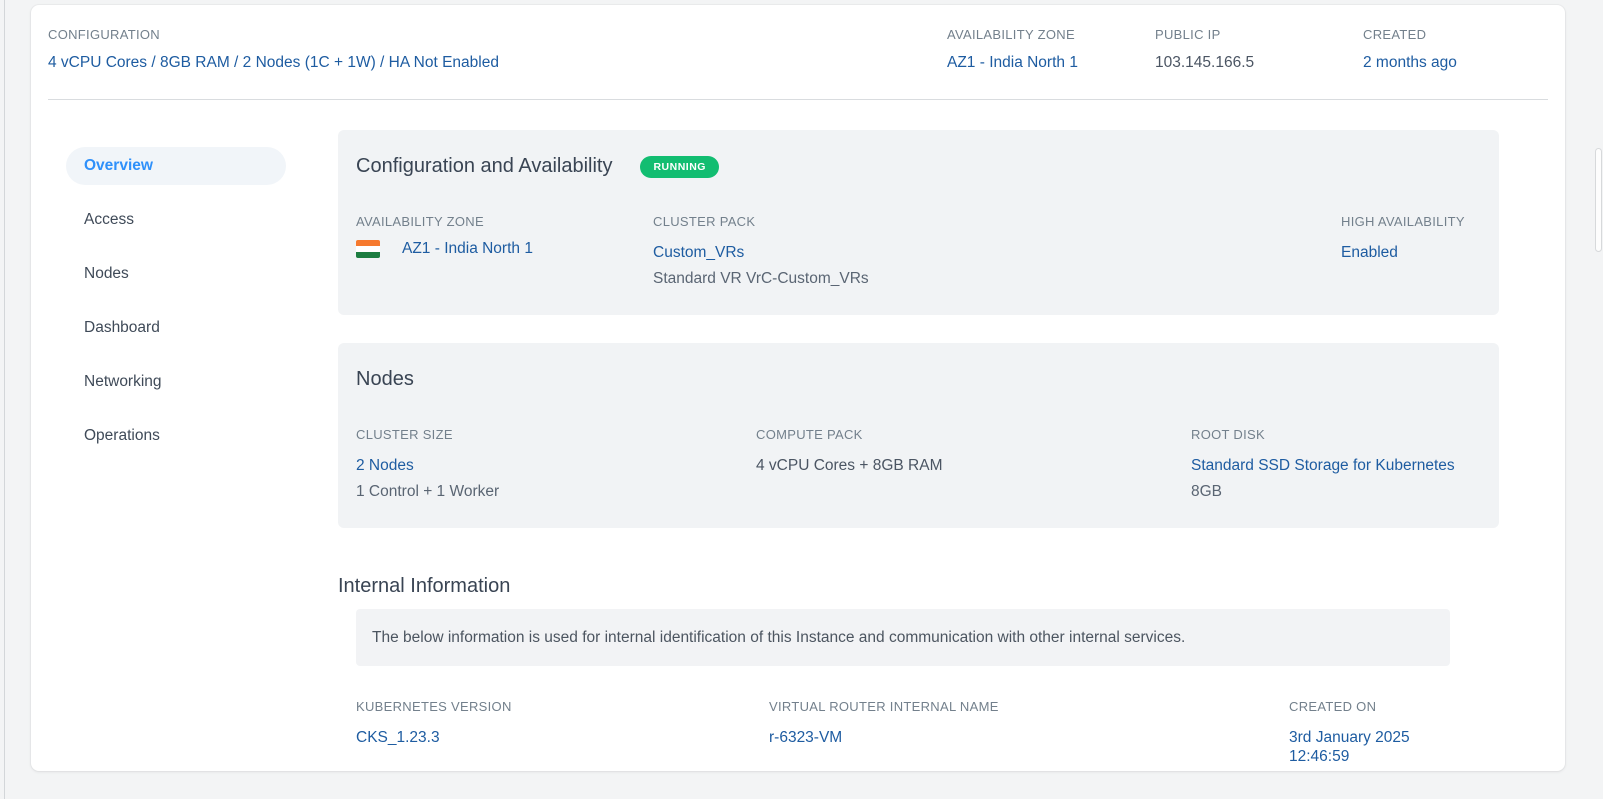 The width and height of the screenshot is (1603, 799). What do you see at coordinates (176, 382) in the screenshot?
I see `sidebar-item-networking: Networking` at bounding box center [176, 382].